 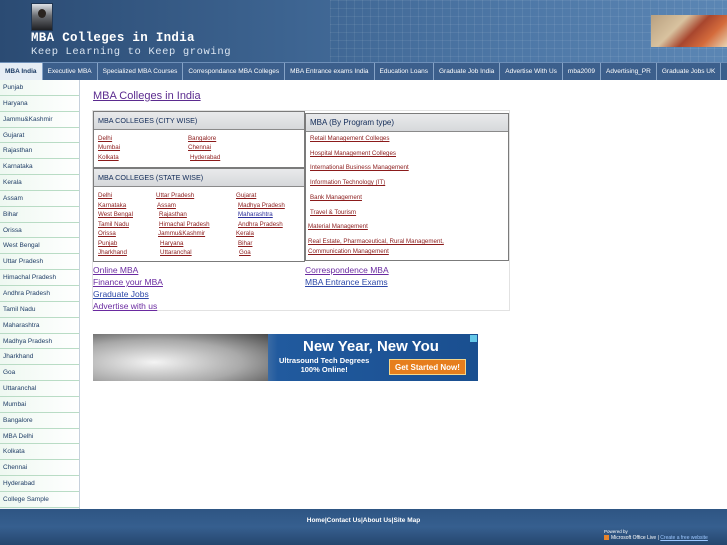 What do you see at coordinates (333, 212) in the screenshot?
I see `program-link-travel: Travel & Tourism` at bounding box center [333, 212].